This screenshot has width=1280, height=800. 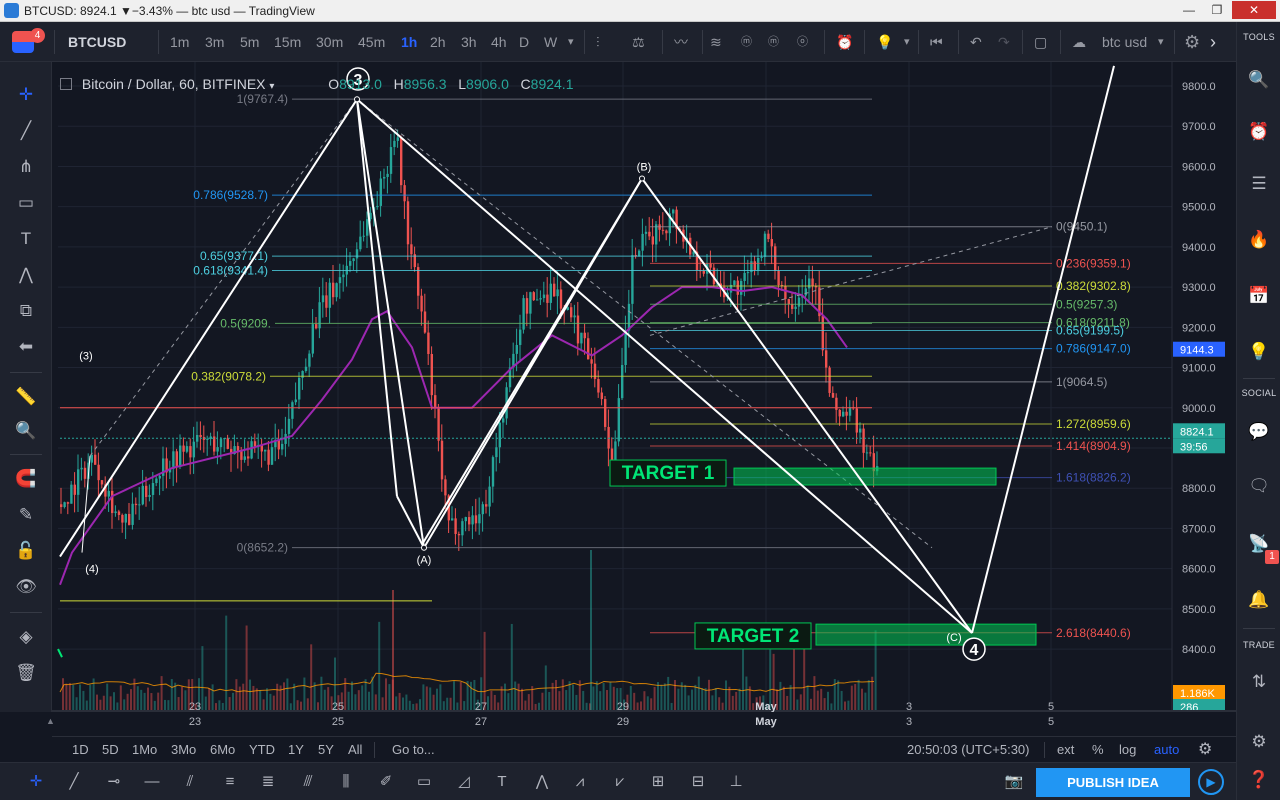 What do you see at coordinates (571, 42) in the screenshot?
I see `interval-dropdown-icon: ▾` at bounding box center [571, 42].